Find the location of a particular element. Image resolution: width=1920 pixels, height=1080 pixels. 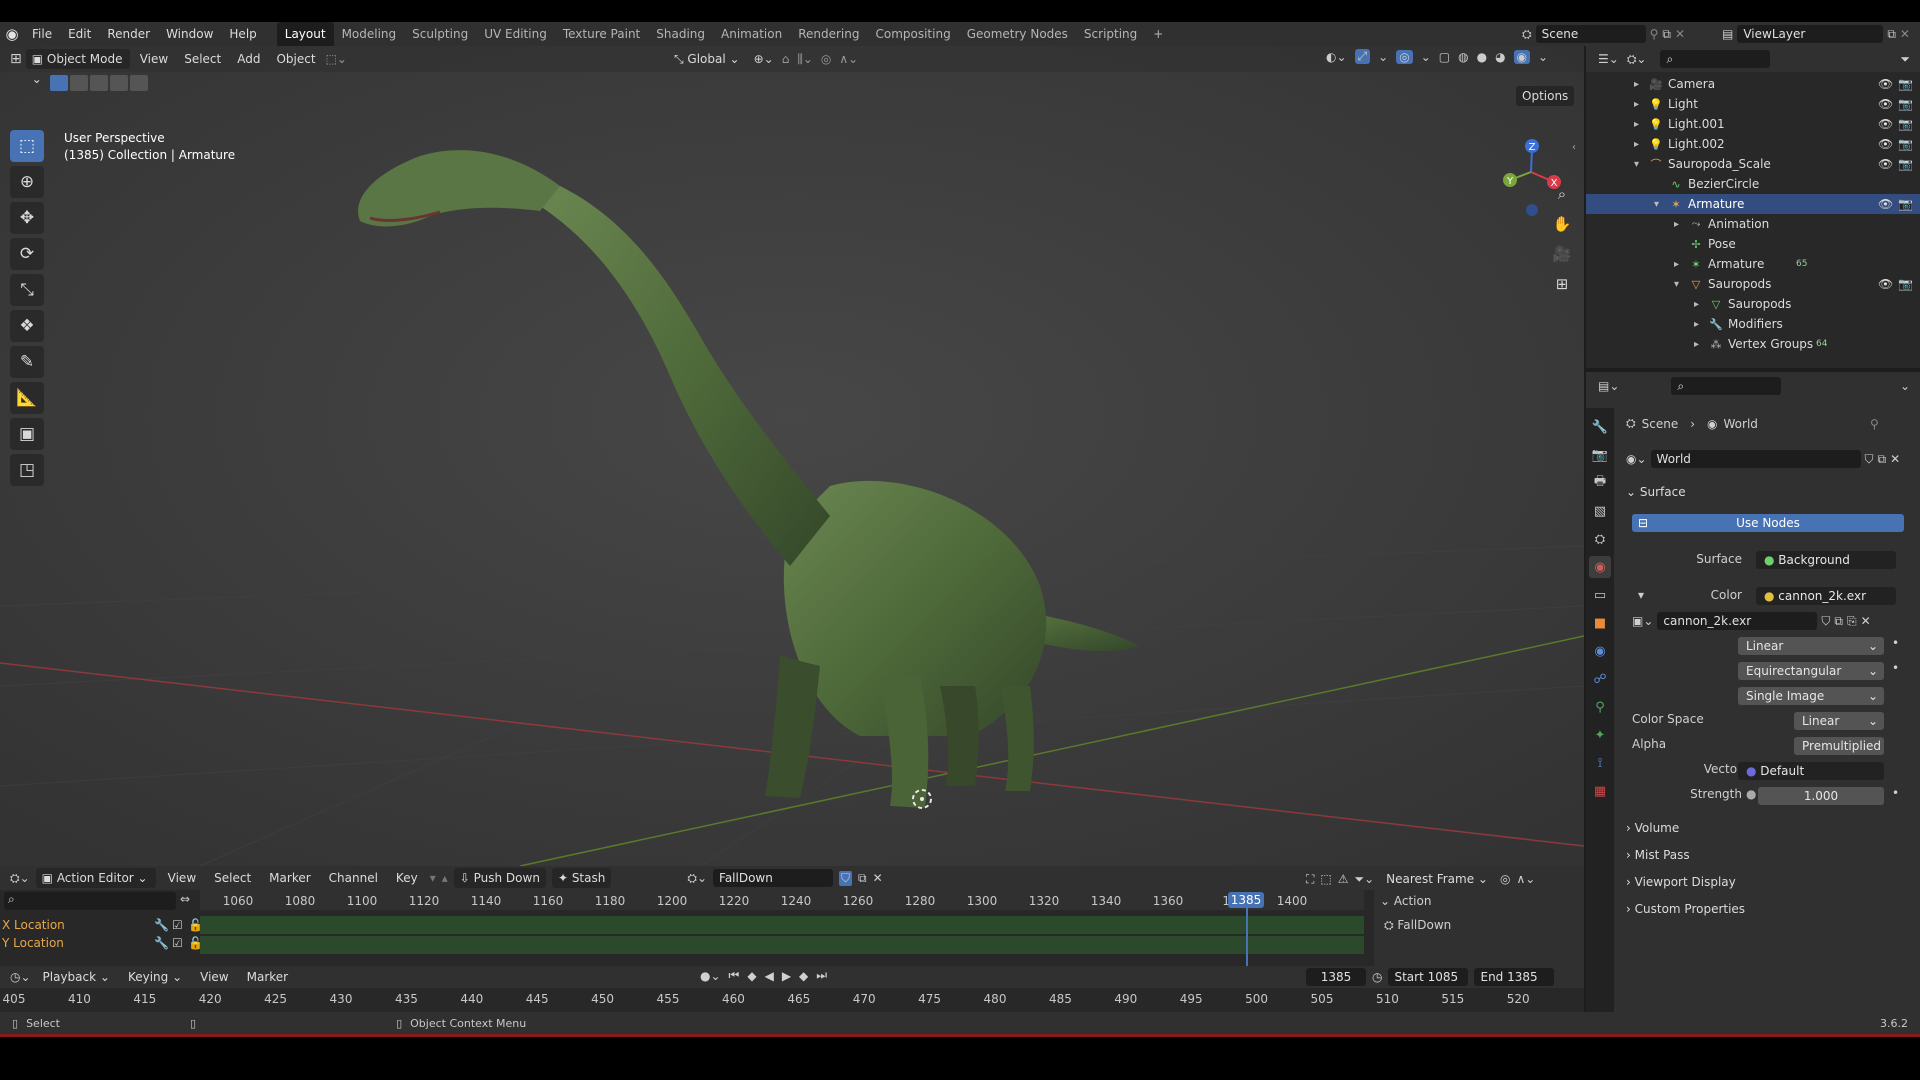

menu-object: Object is located at coordinates (295, 59).